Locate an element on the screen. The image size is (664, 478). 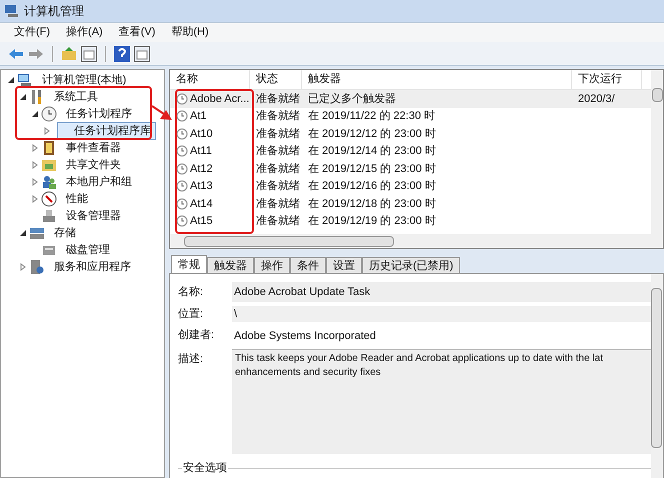
table-cell-text: 在 2019/11/22 的 22:30 时 is located at coordinates (371, 116).